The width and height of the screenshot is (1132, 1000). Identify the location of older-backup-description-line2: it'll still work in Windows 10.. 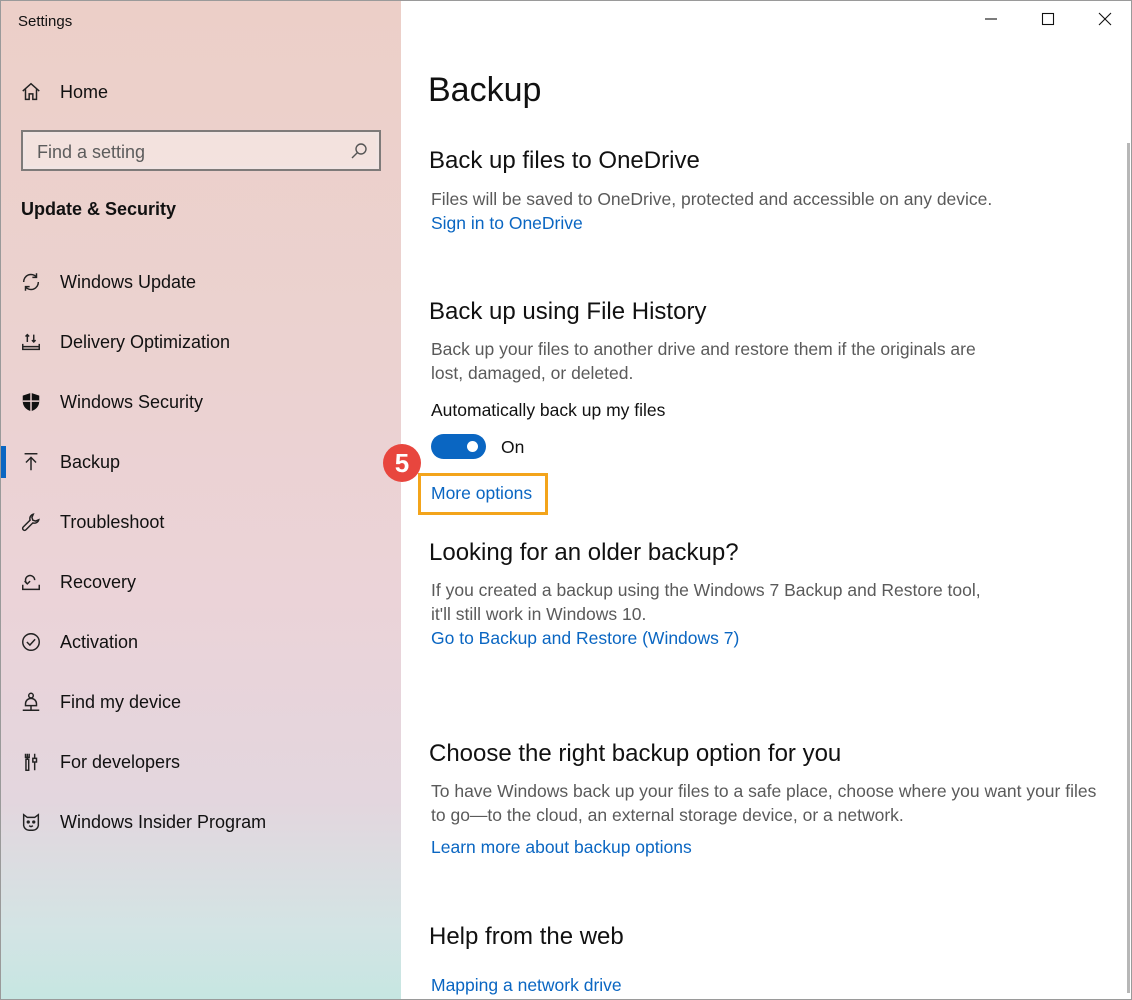
(539, 614).